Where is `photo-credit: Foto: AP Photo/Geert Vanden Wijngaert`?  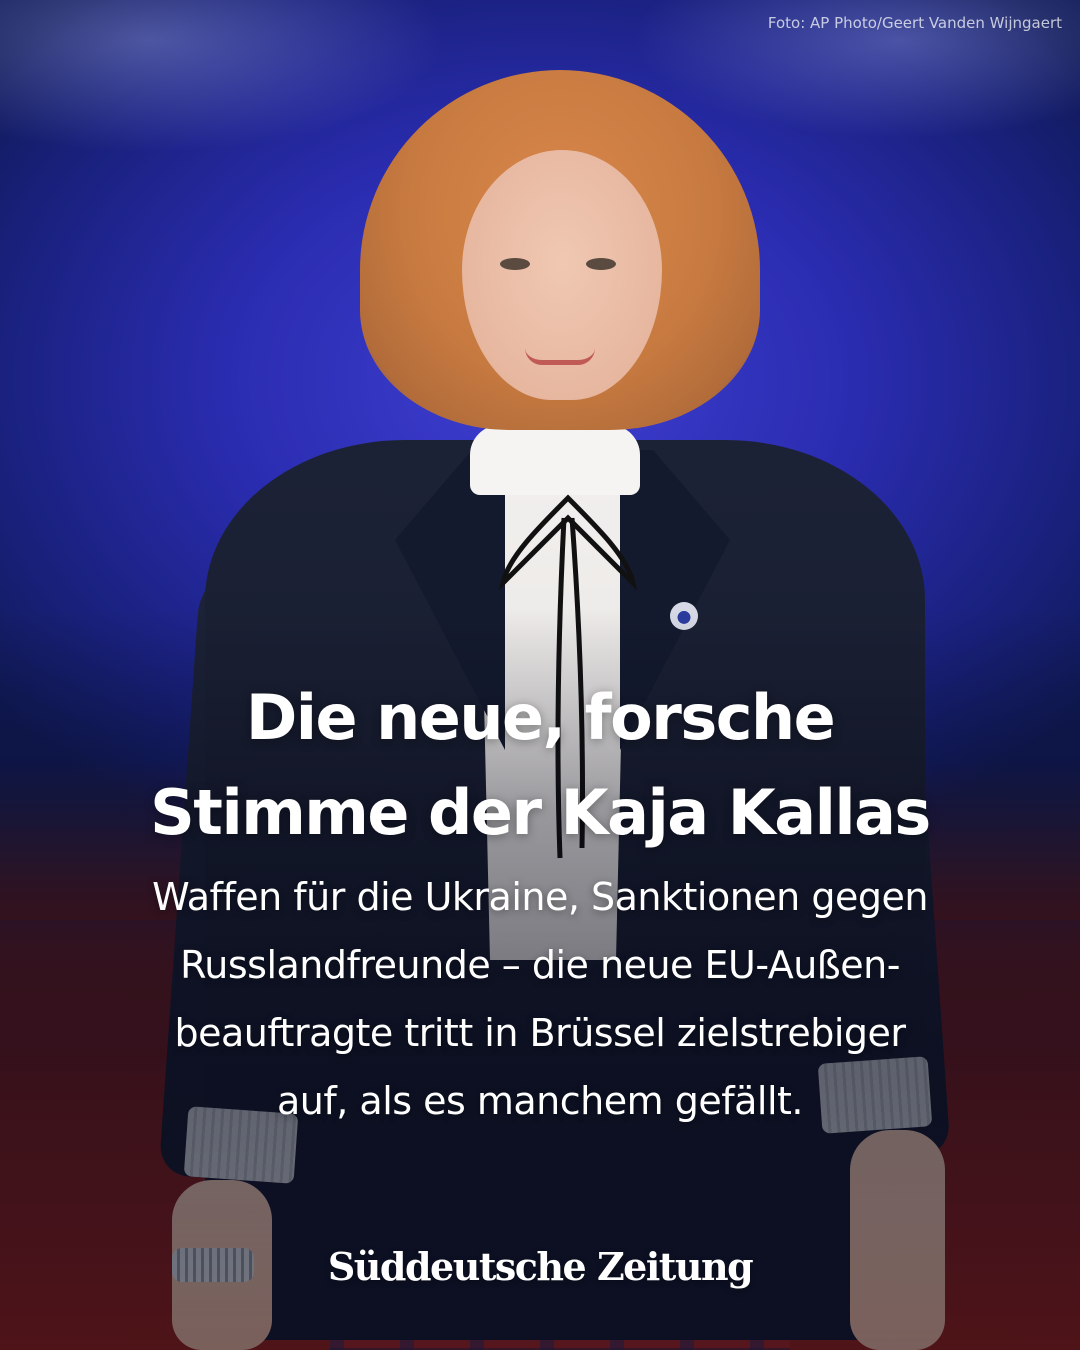
photo-credit: Foto: AP Photo/Geert Vanden Wijngaert is located at coordinates (914, 23).